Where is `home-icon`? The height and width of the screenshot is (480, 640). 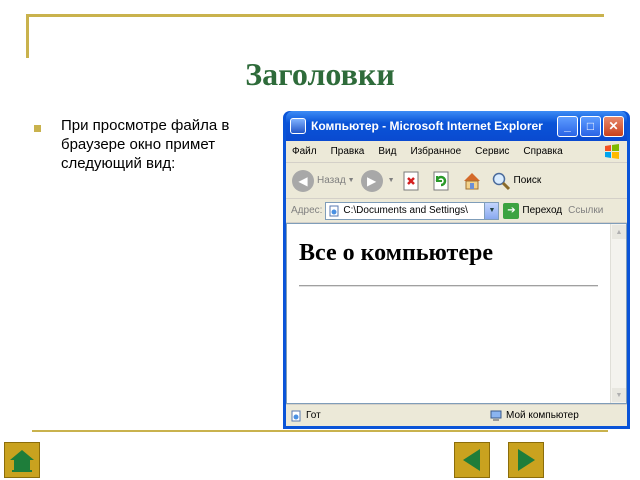 home-icon is located at coordinates (472, 181).